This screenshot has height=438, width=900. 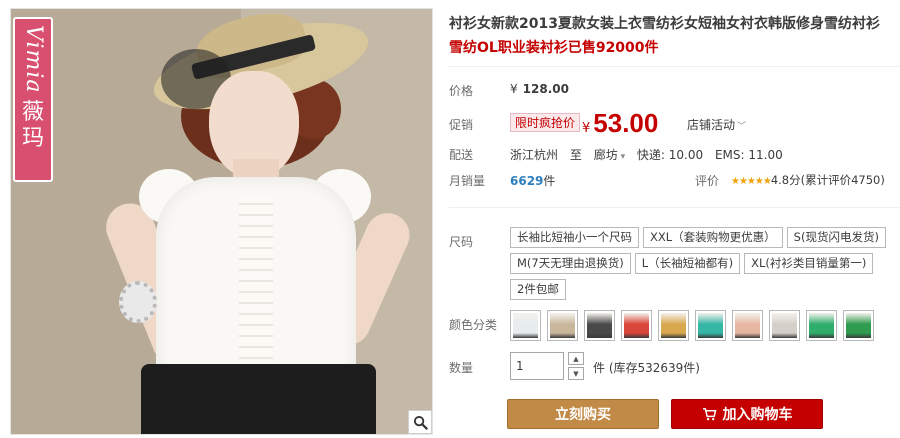 What do you see at coordinates (537, 366) in the screenshot?
I see `quantity-input: 1` at bounding box center [537, 366].